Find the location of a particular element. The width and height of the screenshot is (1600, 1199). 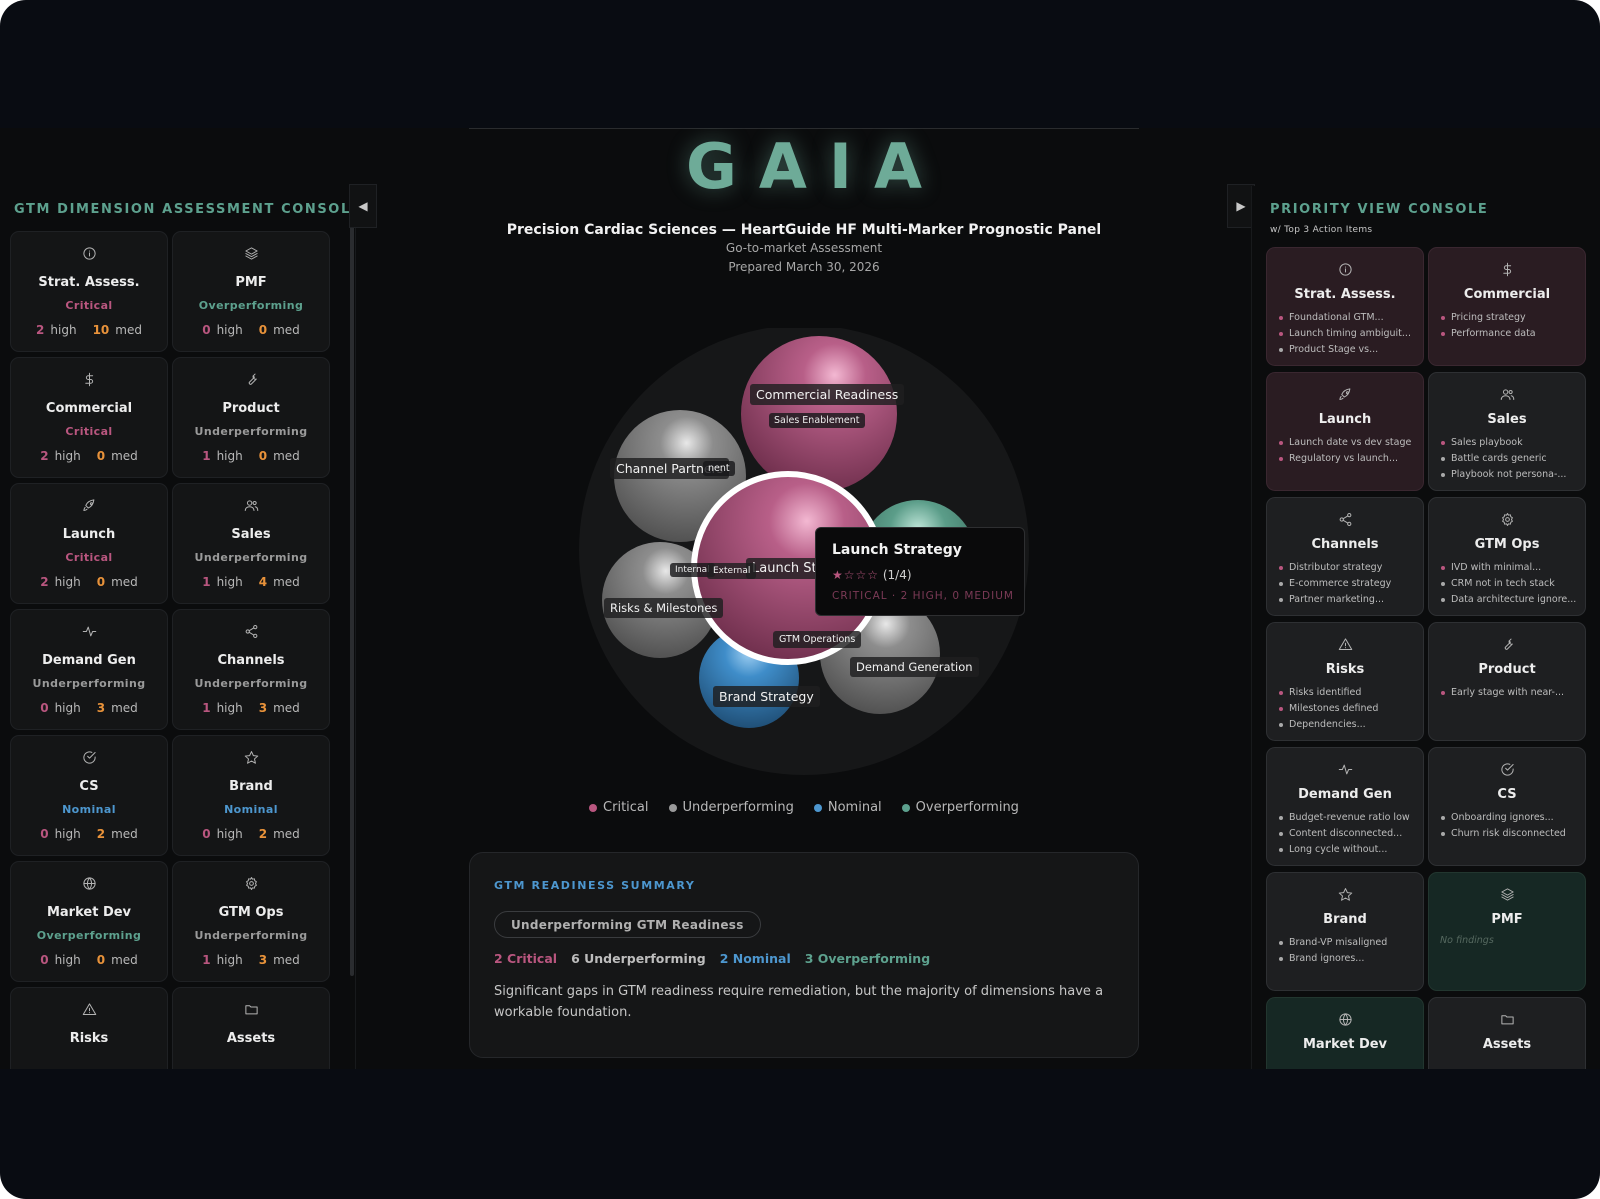

tooltip-title: Launch Strategy is located at coordinates (897, 550).